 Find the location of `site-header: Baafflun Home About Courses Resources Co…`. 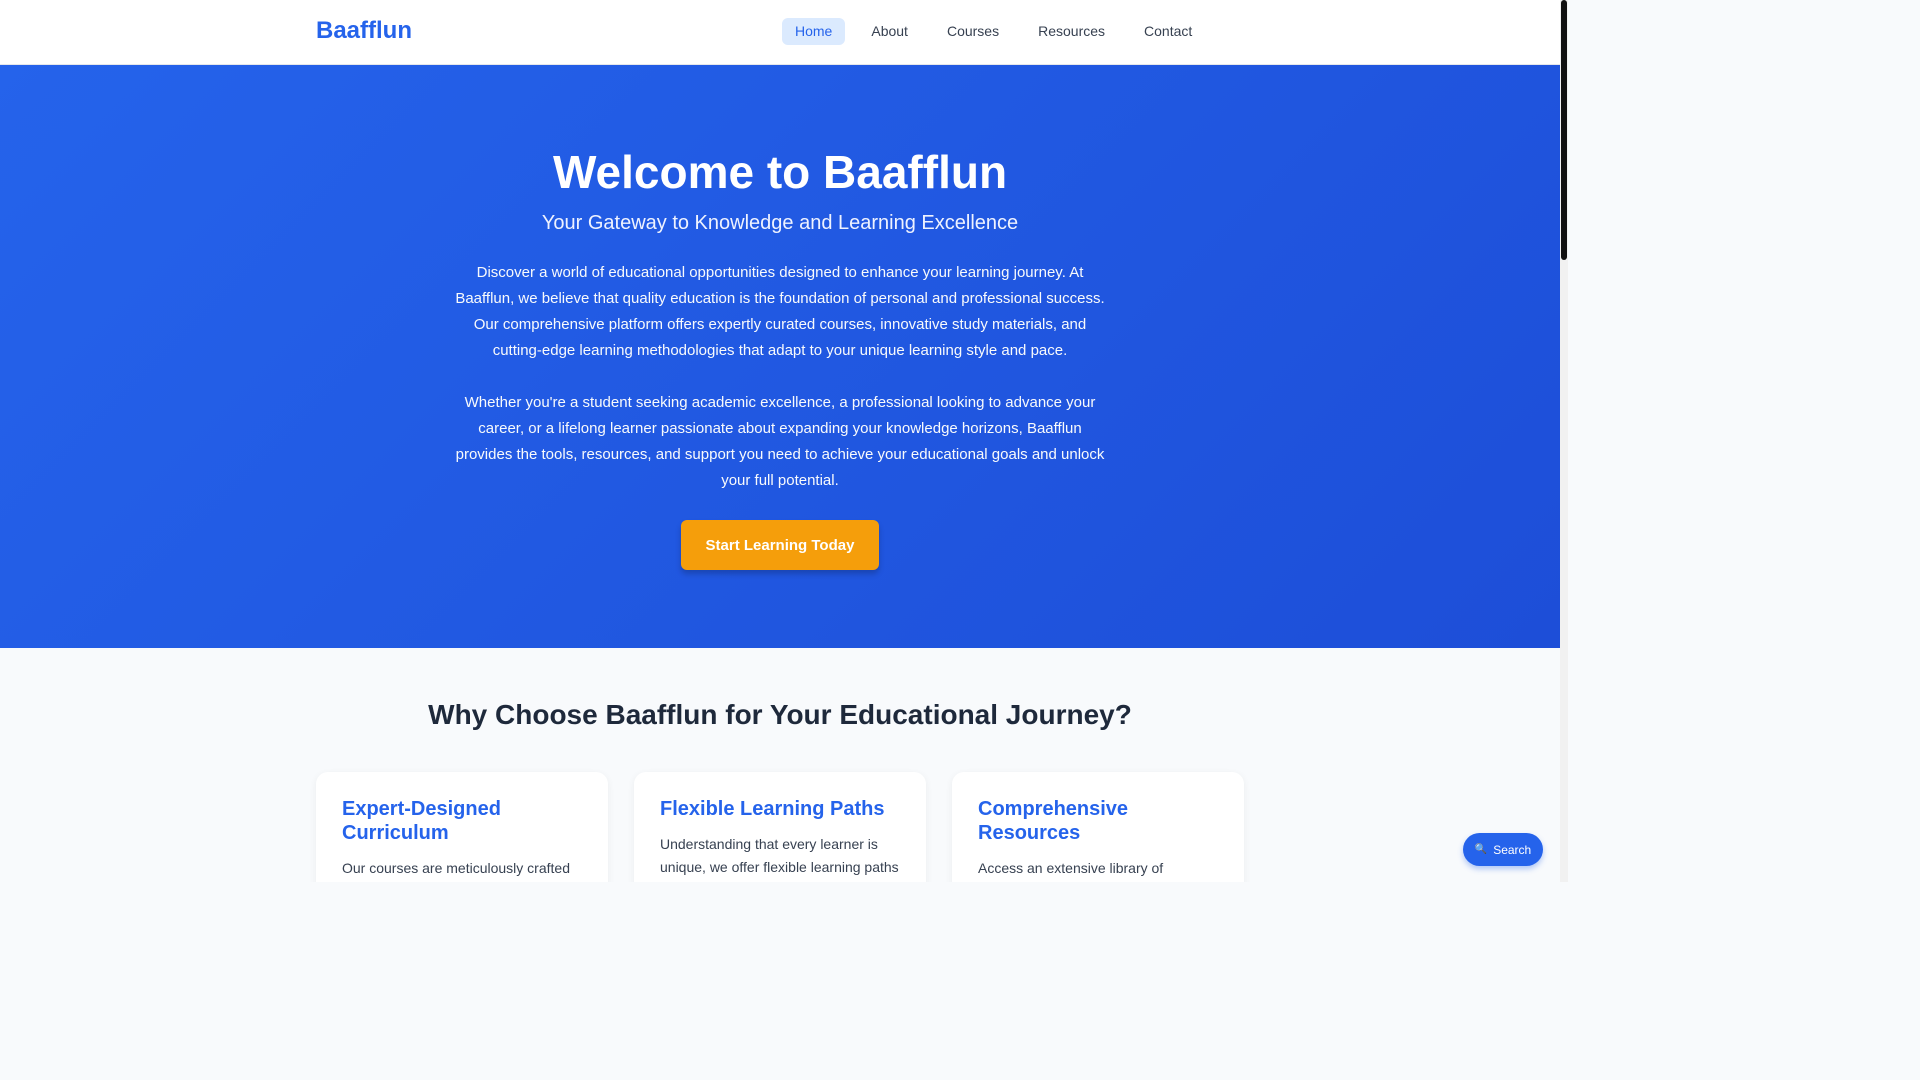

site-header: Baafflun Home About Courses Resources Co… is located at coordinates (780, 32).